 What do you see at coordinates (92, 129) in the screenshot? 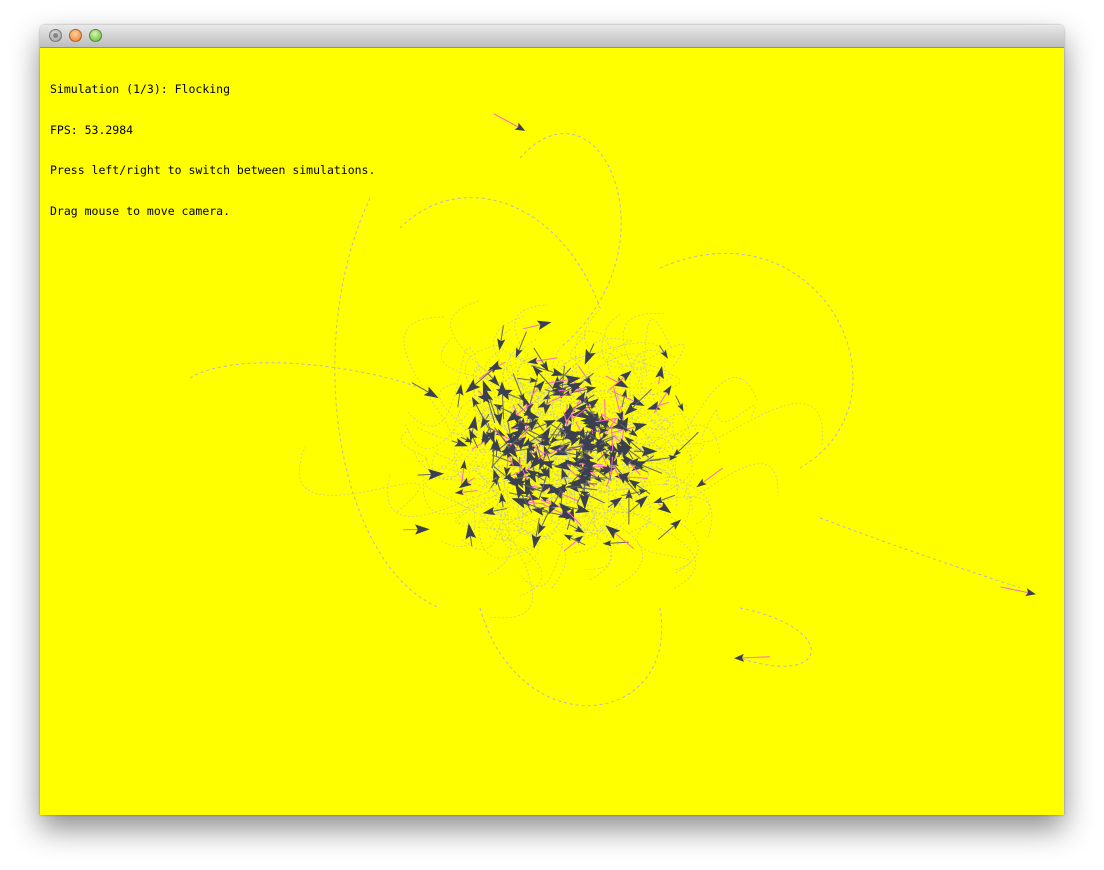
I see `fps-readout: FPS: 53.2984` at bounding box center [92, 129].